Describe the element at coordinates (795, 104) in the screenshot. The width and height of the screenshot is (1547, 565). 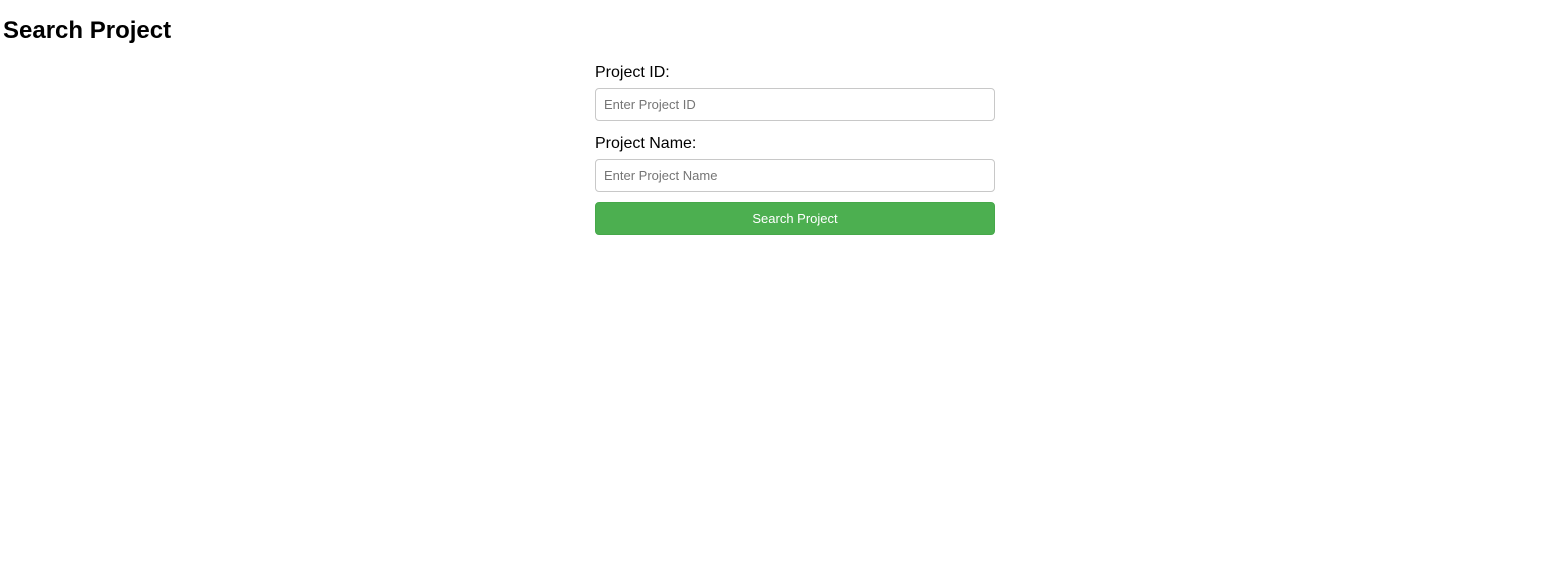
I see `project-id-input` at that location.